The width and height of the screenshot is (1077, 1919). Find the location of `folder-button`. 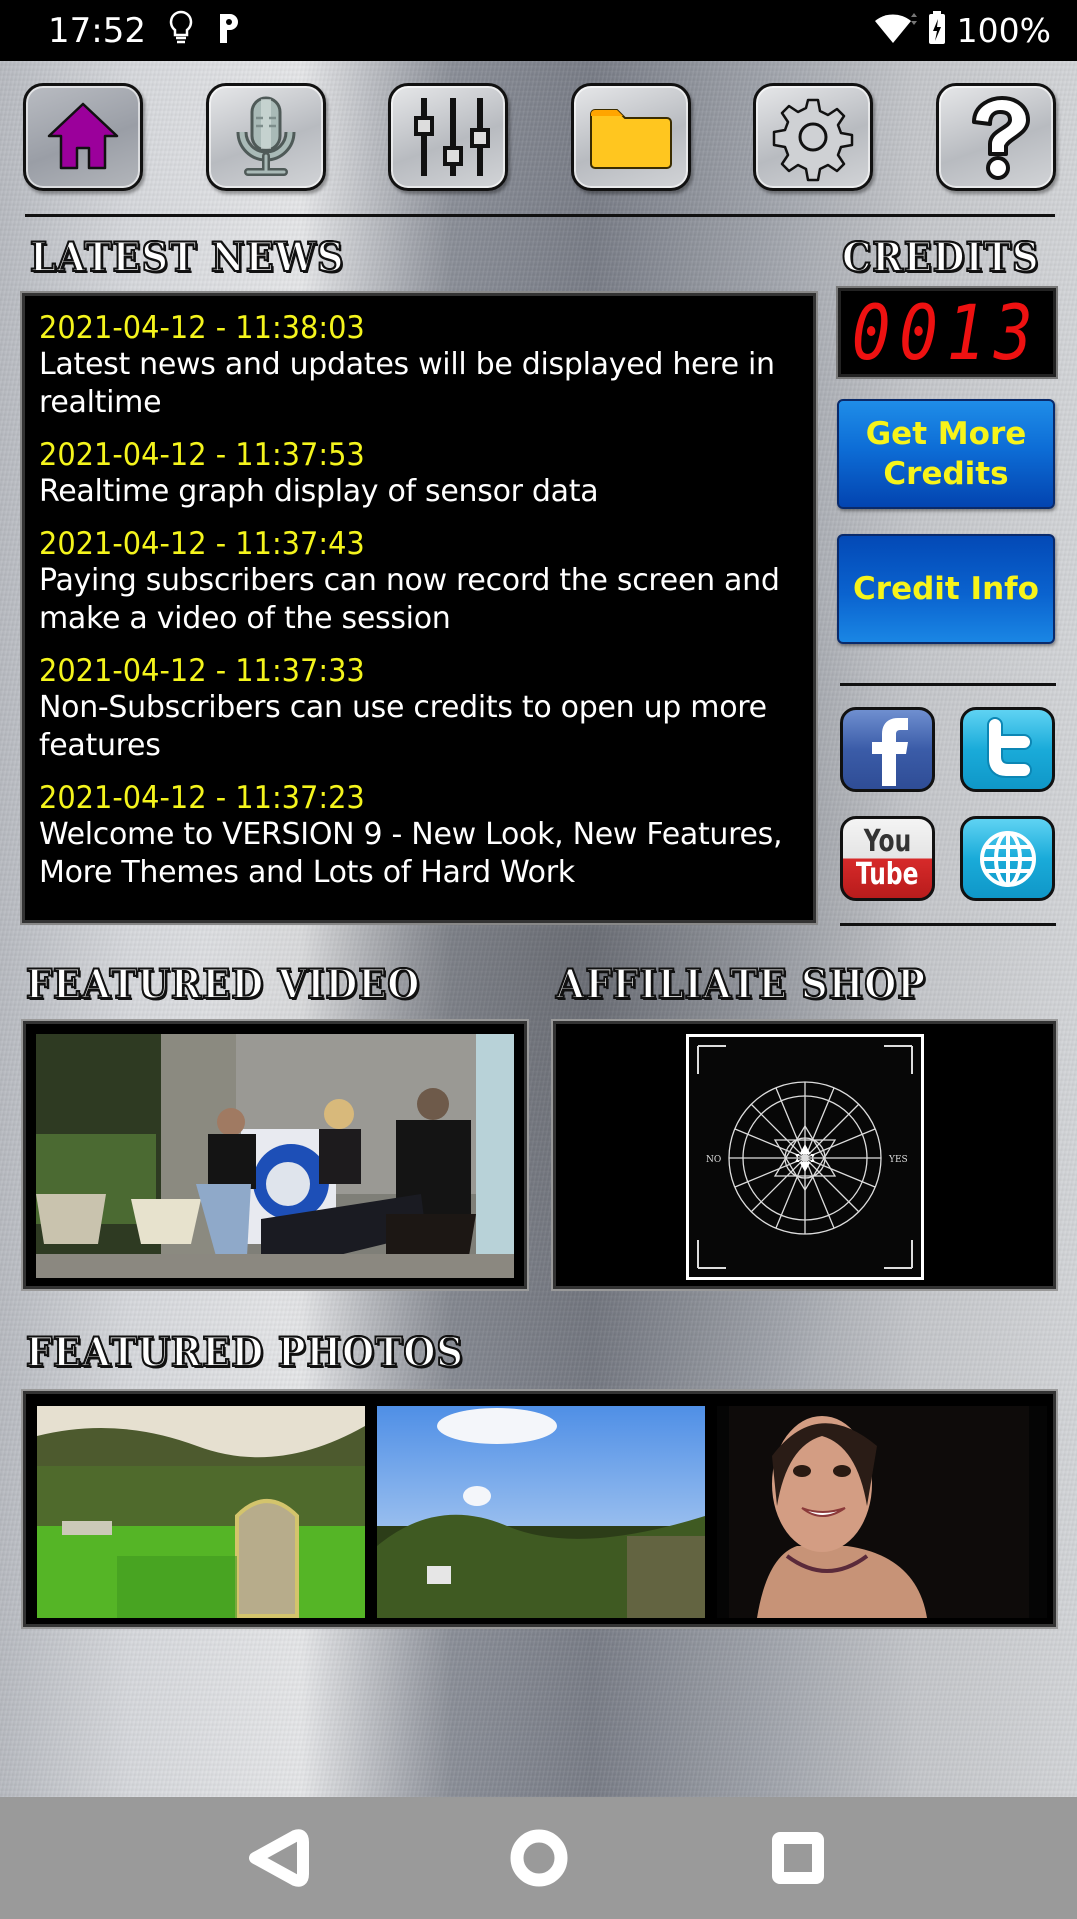

folder-button is located at coordinates (630, 137).